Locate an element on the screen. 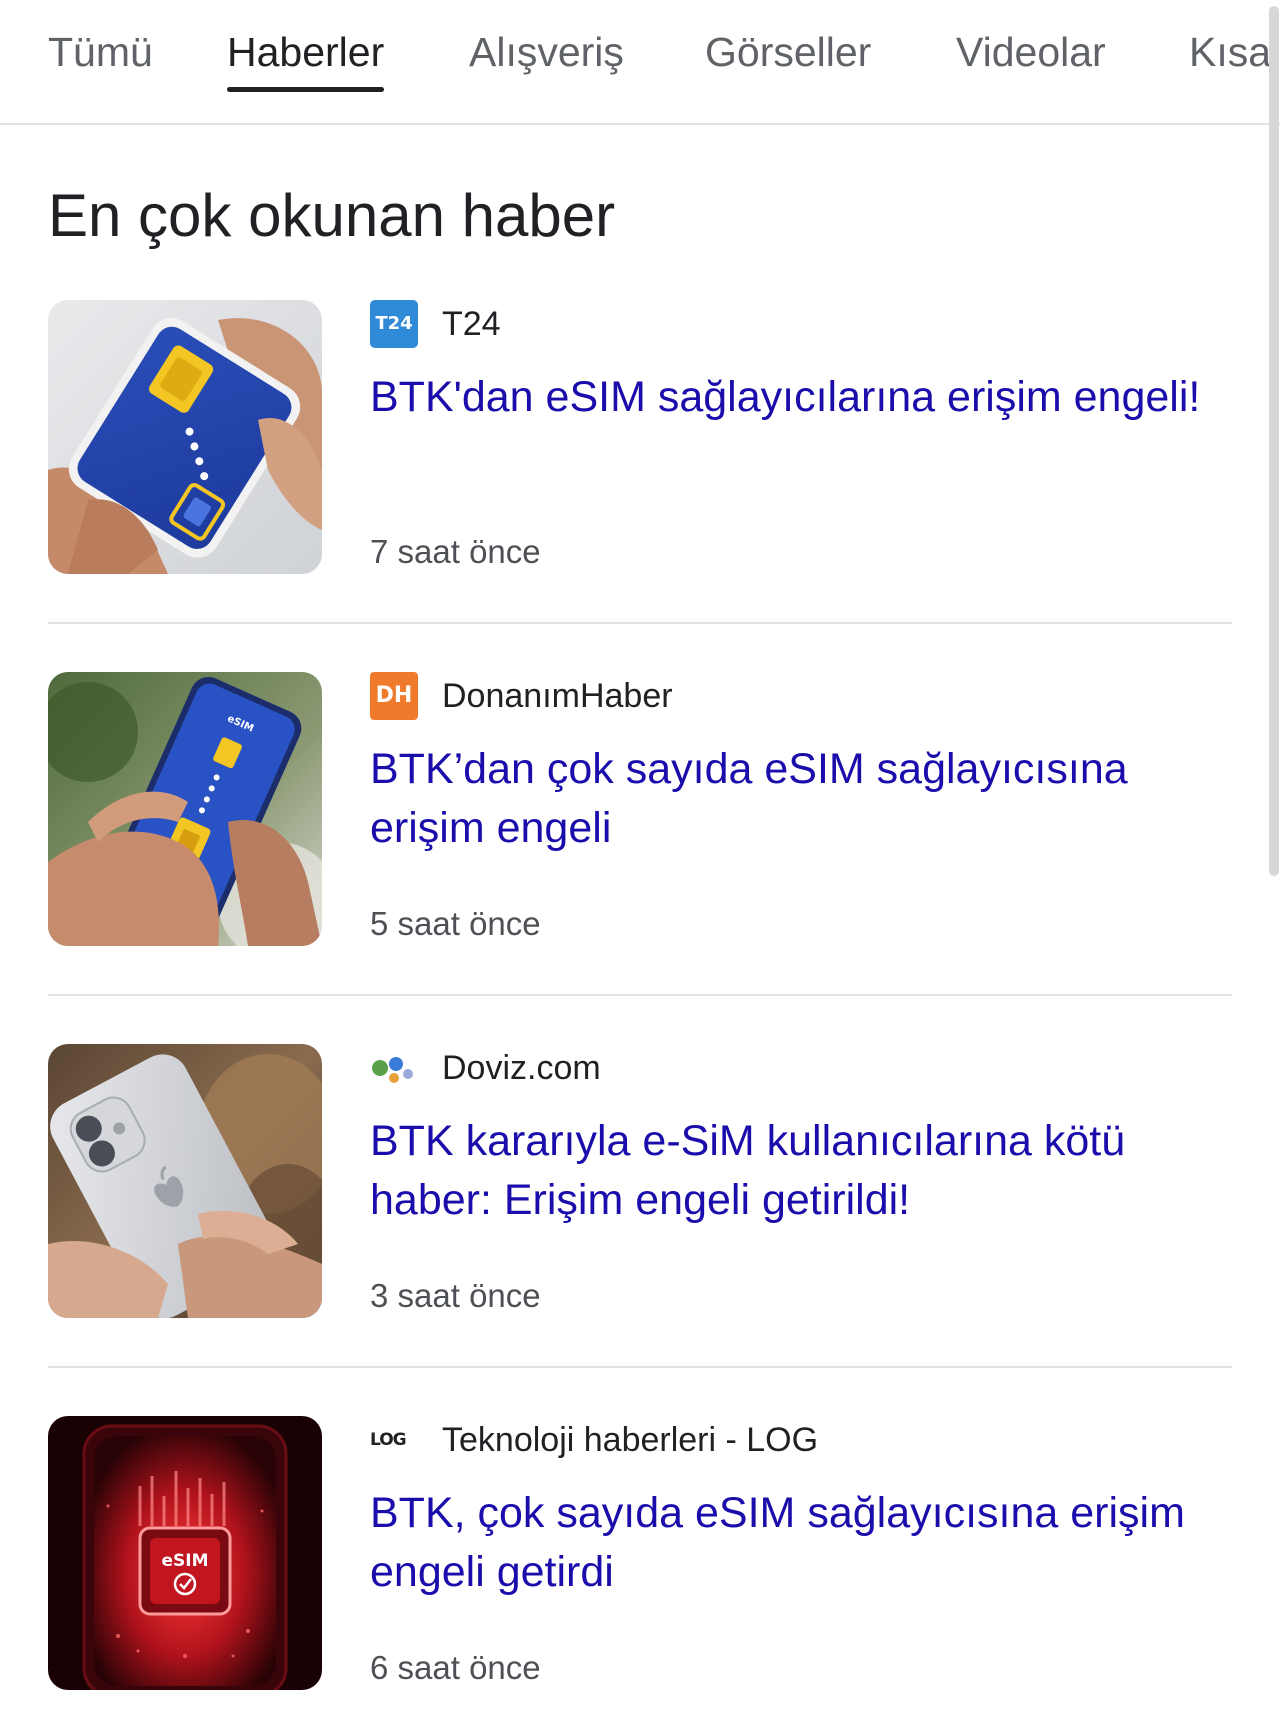 This screenshot has height=1731, width=1280. news-time: 6 saat önce is located at coordinates (455, 1667).